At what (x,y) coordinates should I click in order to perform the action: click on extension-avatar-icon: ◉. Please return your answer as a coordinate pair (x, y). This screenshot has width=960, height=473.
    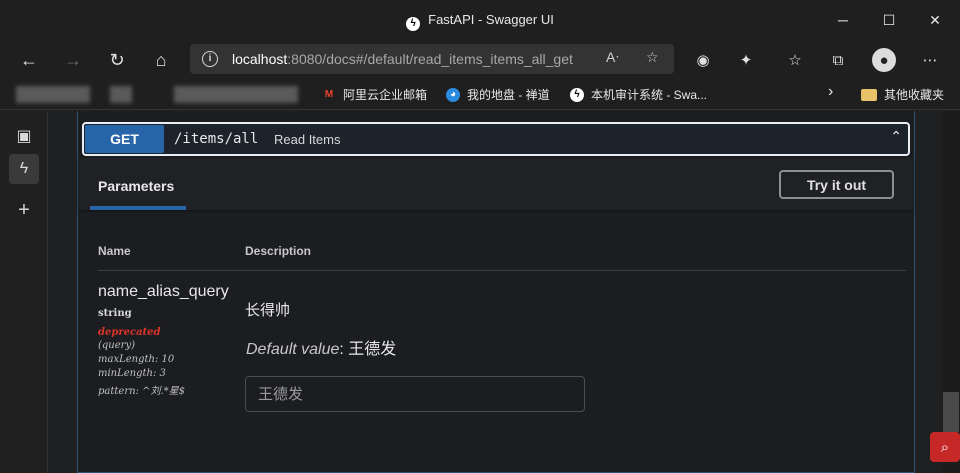
    Looking at the image, I should click on (703, 60).